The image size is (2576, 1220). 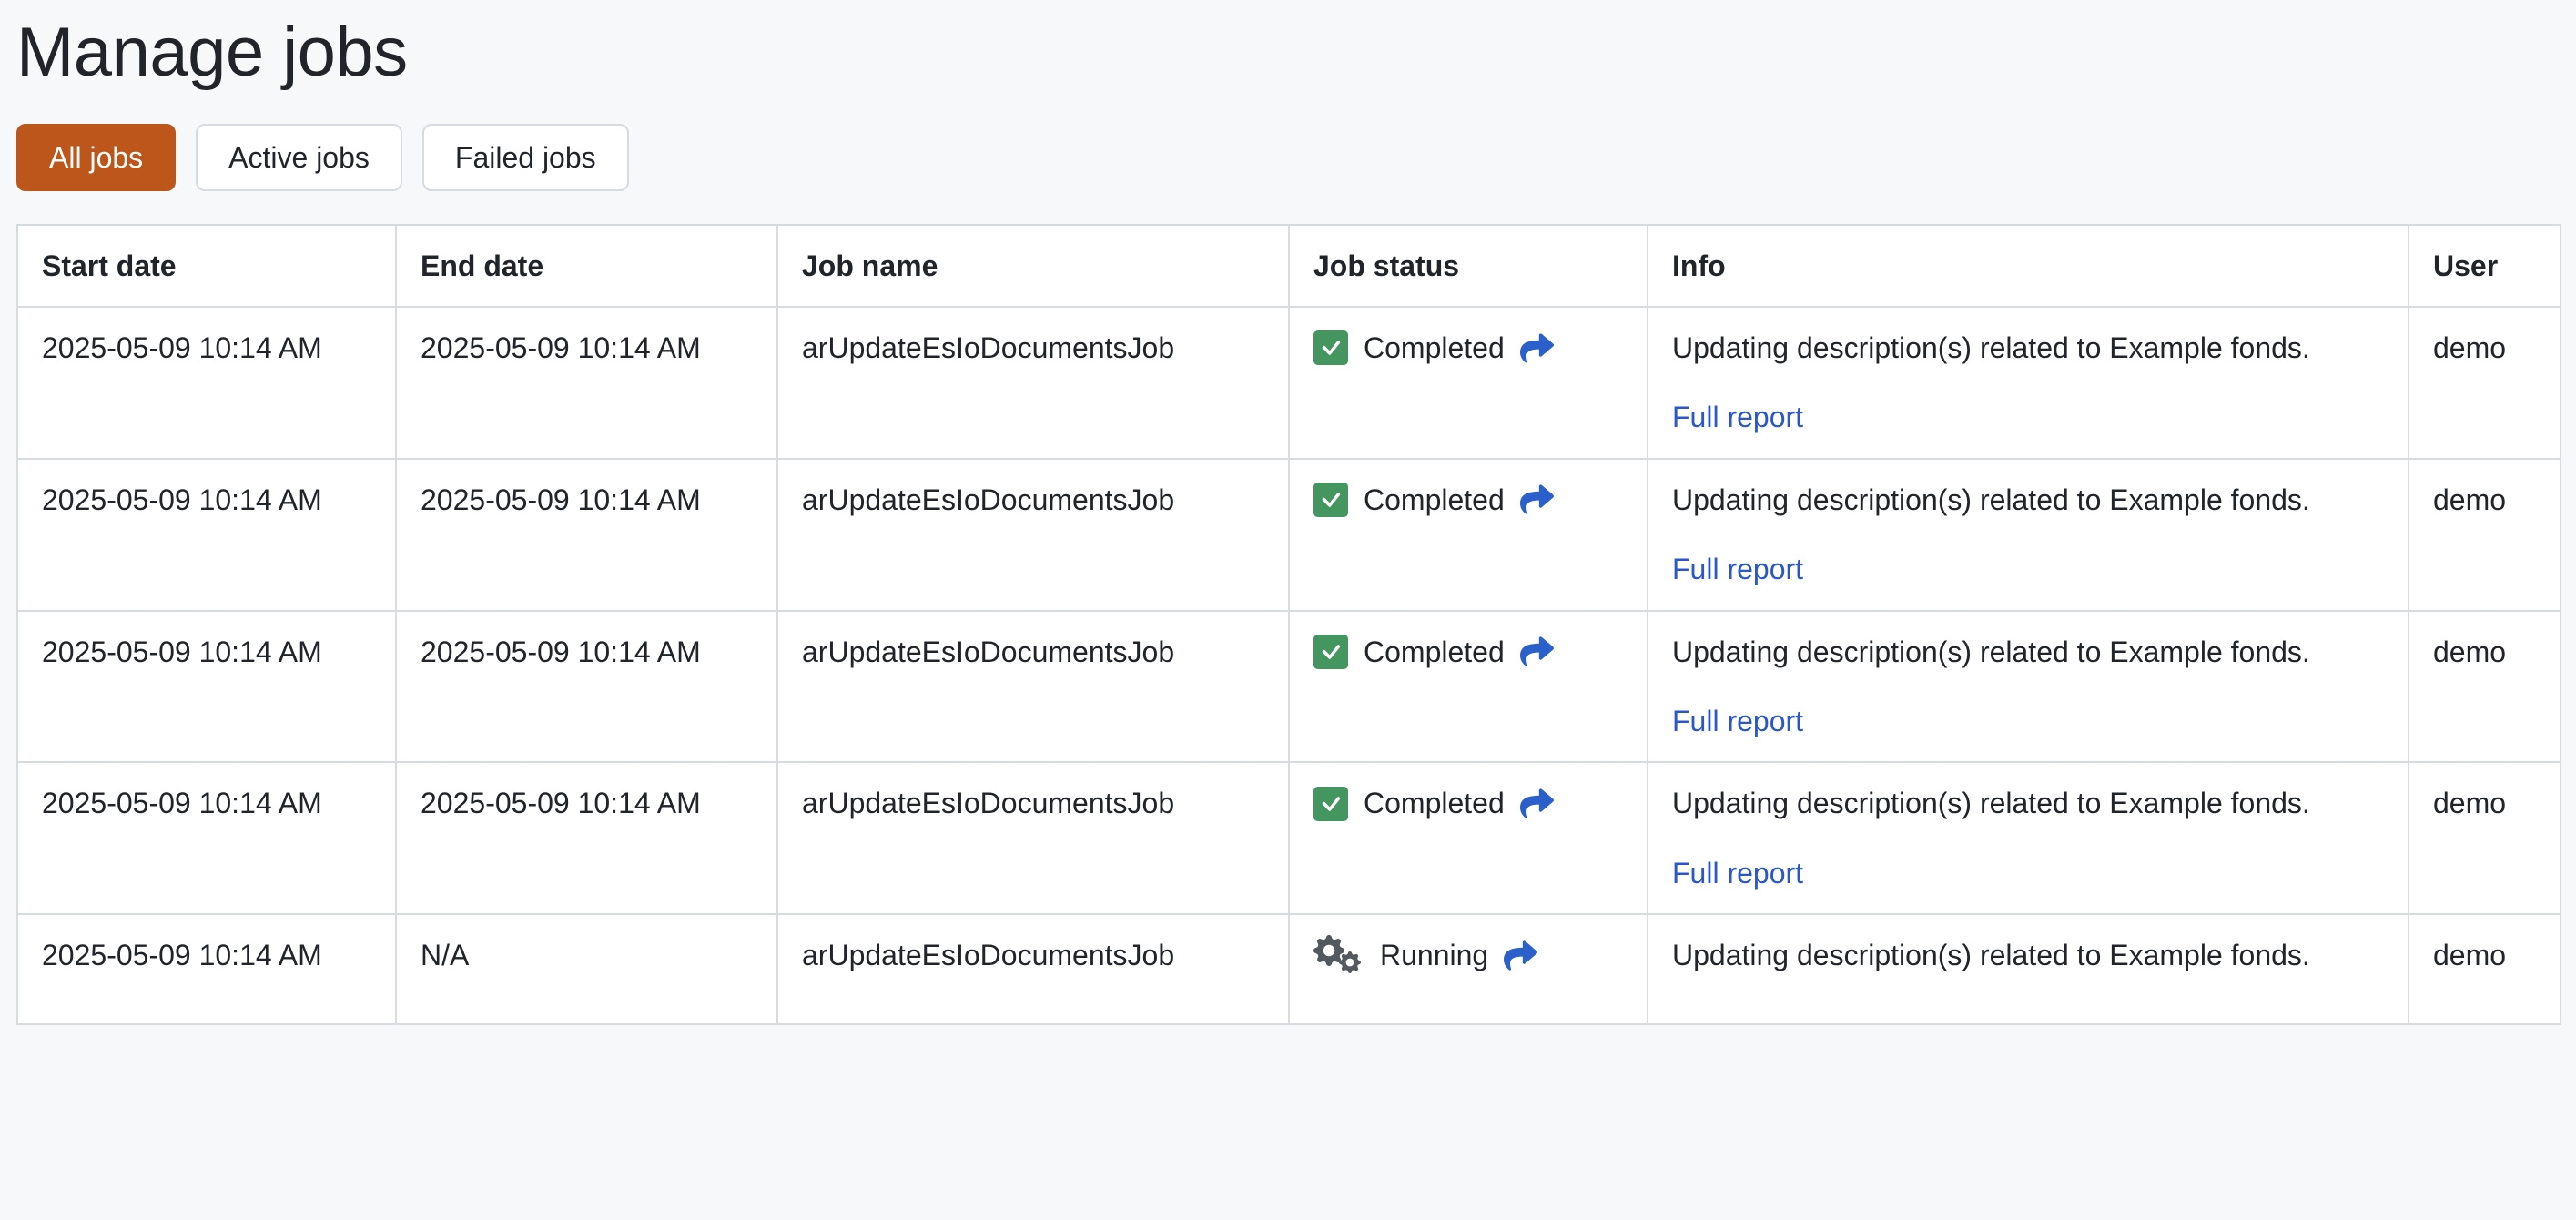 I want to click on column-header-job-status: Job status, so click(x=1468, y=265).